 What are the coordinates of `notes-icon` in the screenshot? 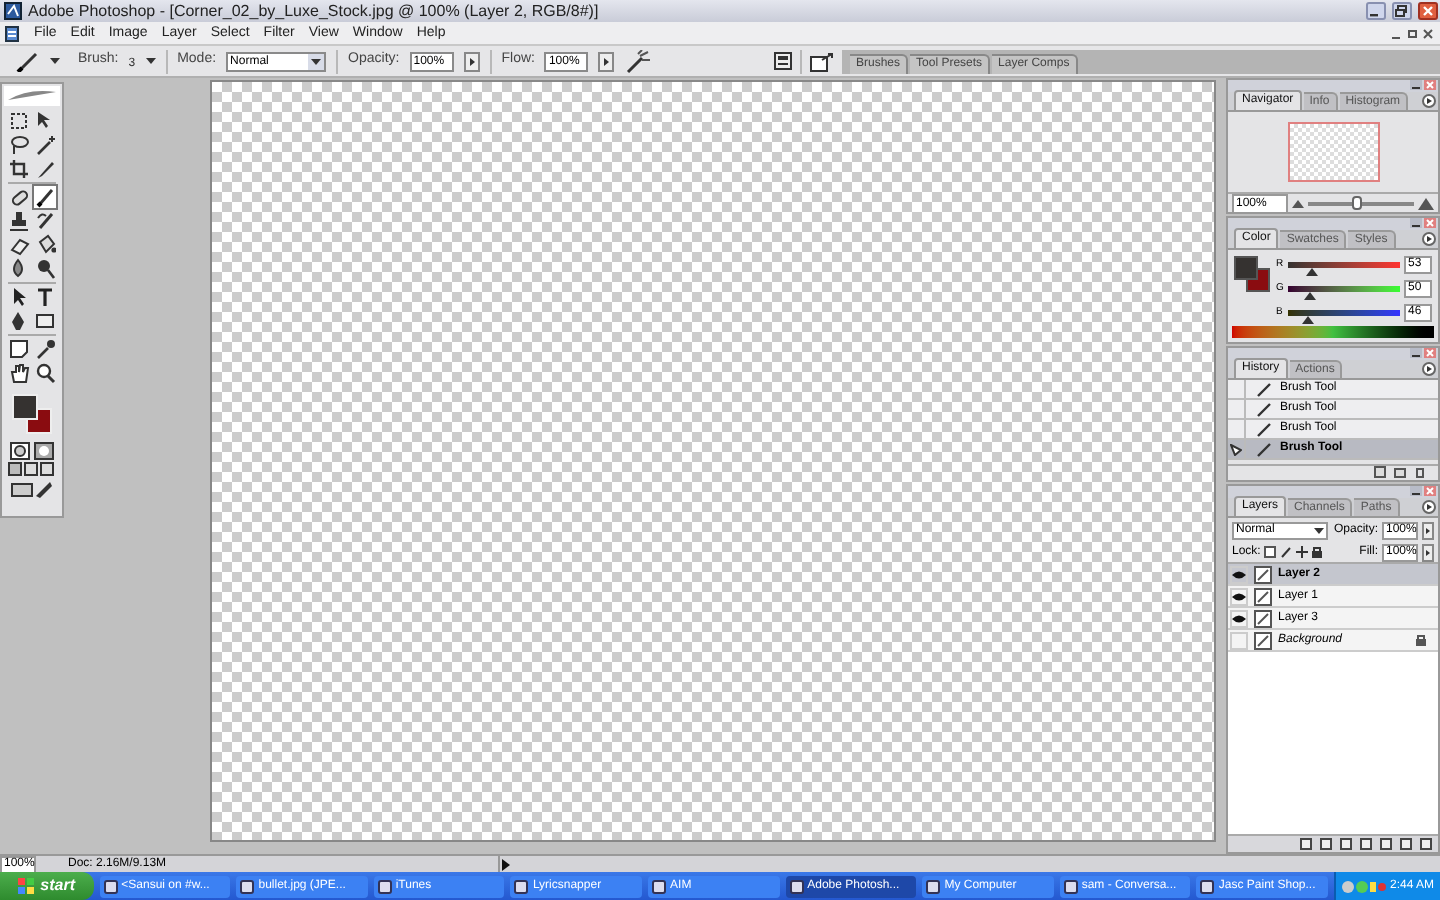 It's located at (19, 349).